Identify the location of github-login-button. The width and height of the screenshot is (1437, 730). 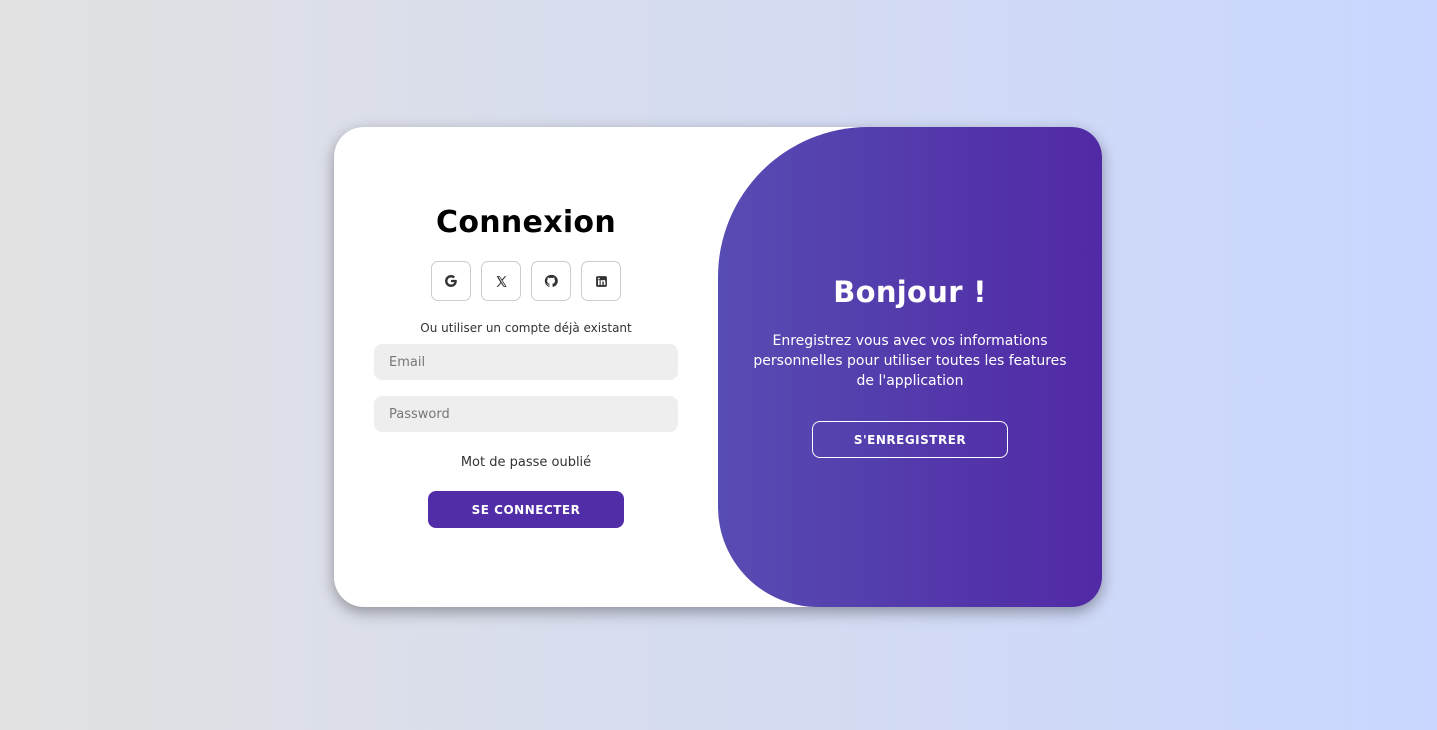
(551, 281).